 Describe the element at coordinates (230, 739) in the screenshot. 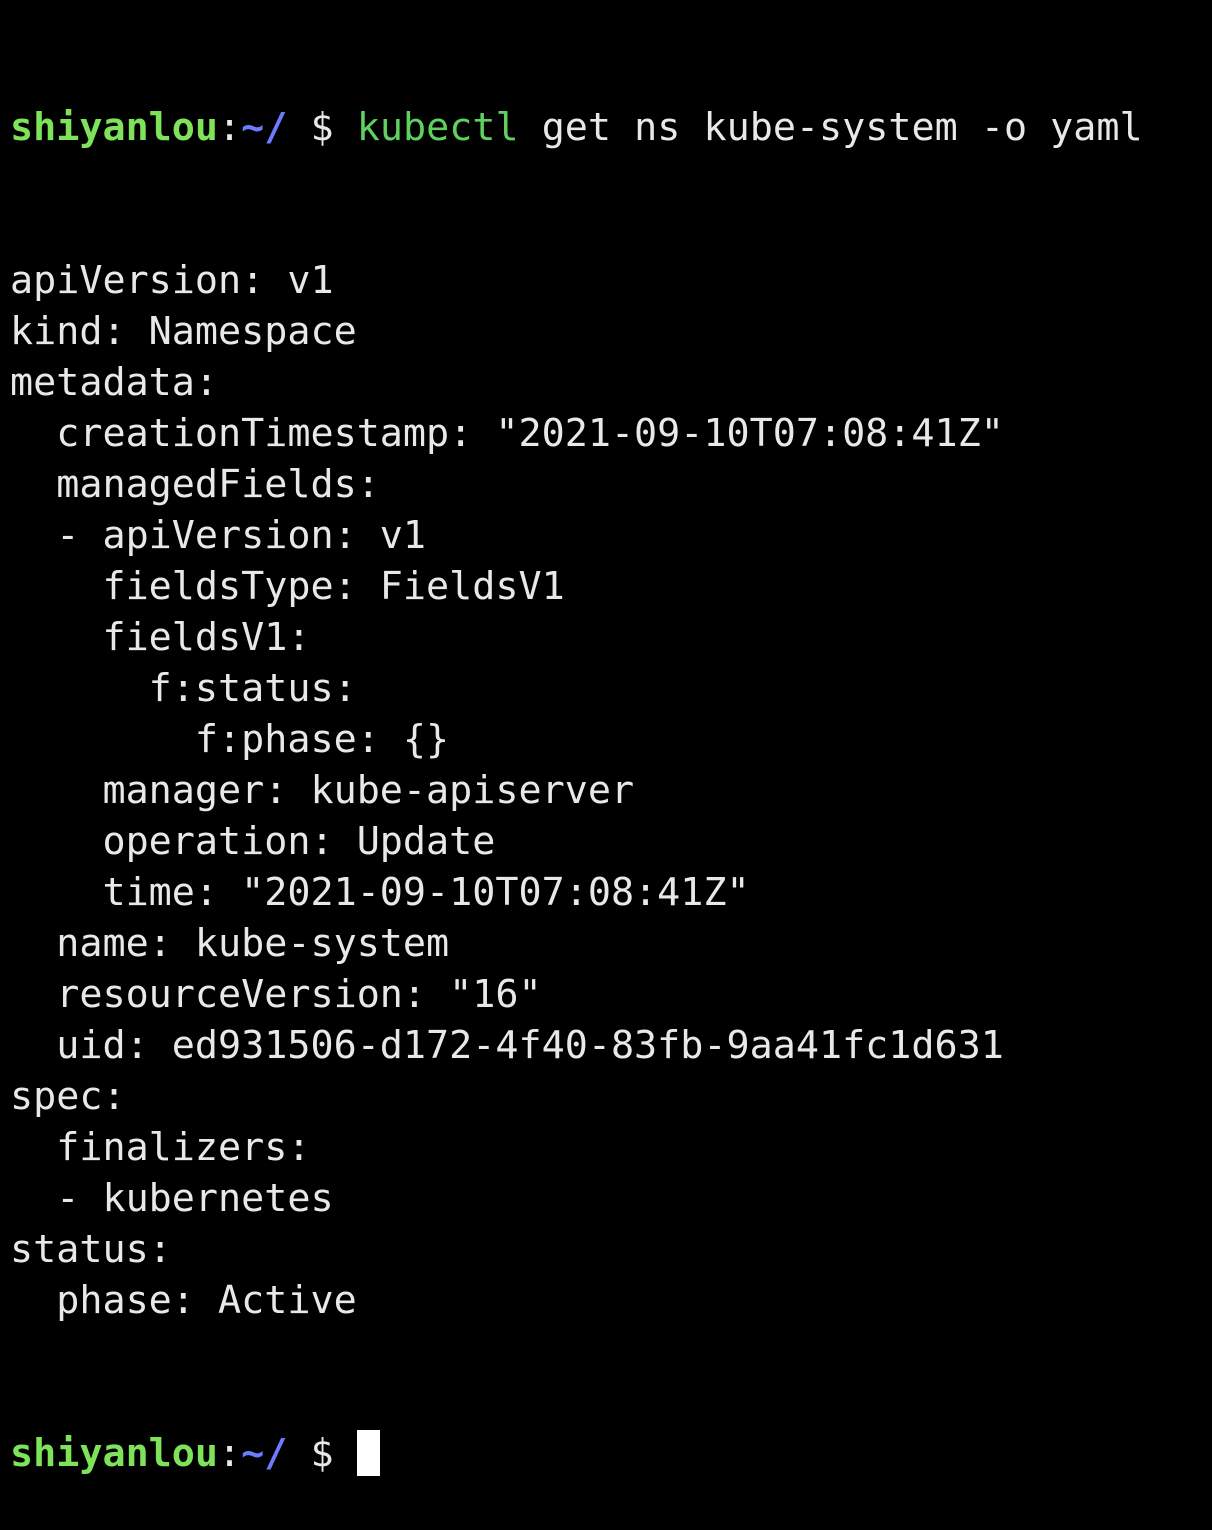

I see `output-line: f:phase: {}` at that location.